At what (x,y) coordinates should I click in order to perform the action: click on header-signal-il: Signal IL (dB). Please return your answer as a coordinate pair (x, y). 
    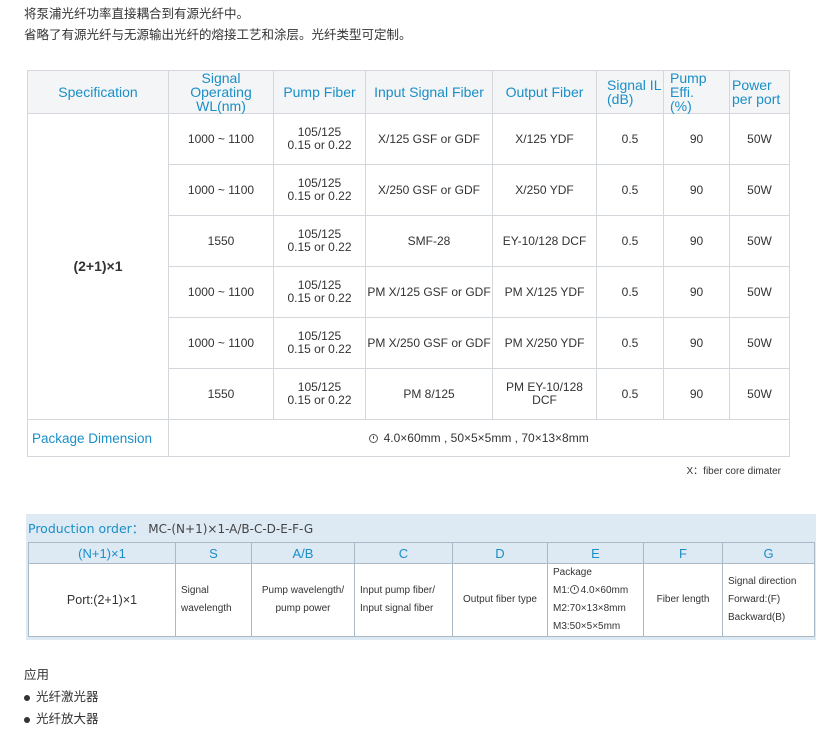
    Looking at the image, I should click on (630, 92).